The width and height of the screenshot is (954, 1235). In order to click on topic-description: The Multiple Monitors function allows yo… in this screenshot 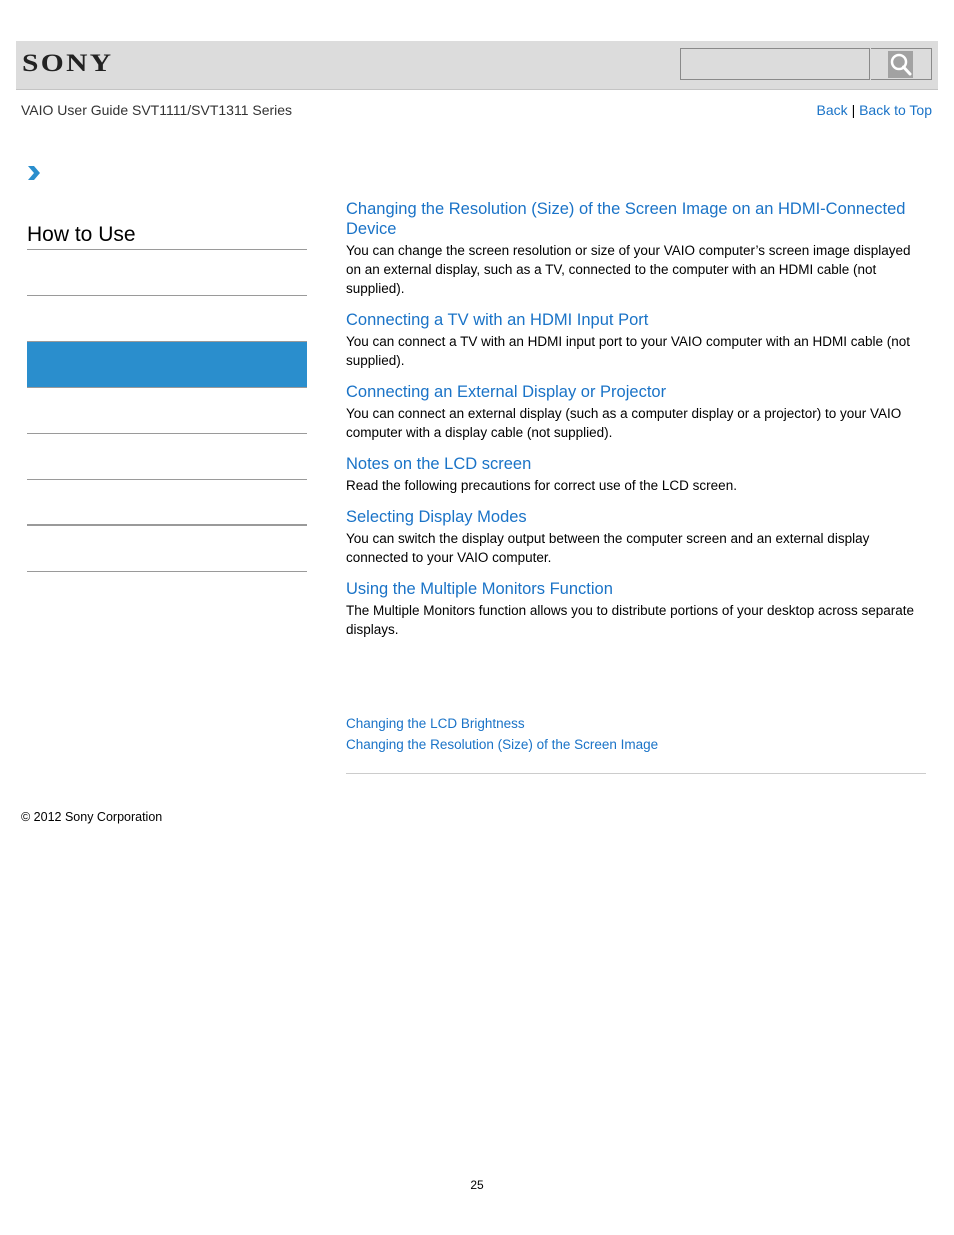, I will do `click(630, 620)`.